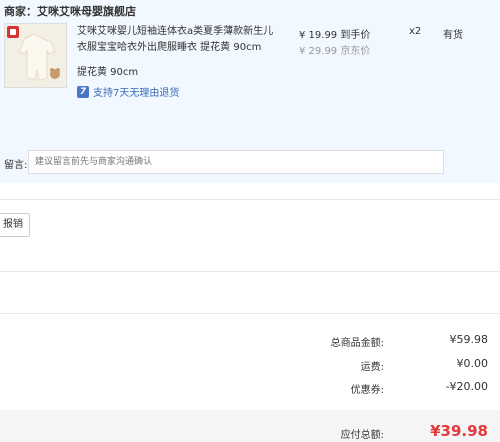 The width and height of the screenshot is (500, 442). Describe the element at coordinates (453, 35) in the screenshot. I see `stock-status: 有货` at that location.